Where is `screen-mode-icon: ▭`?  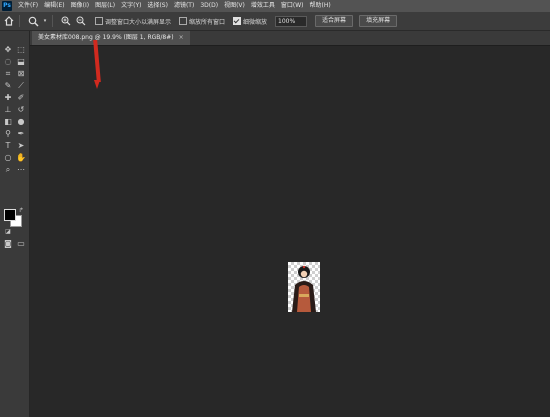 screen-mode-icon: ▭ is located at coordinates (21, 243).